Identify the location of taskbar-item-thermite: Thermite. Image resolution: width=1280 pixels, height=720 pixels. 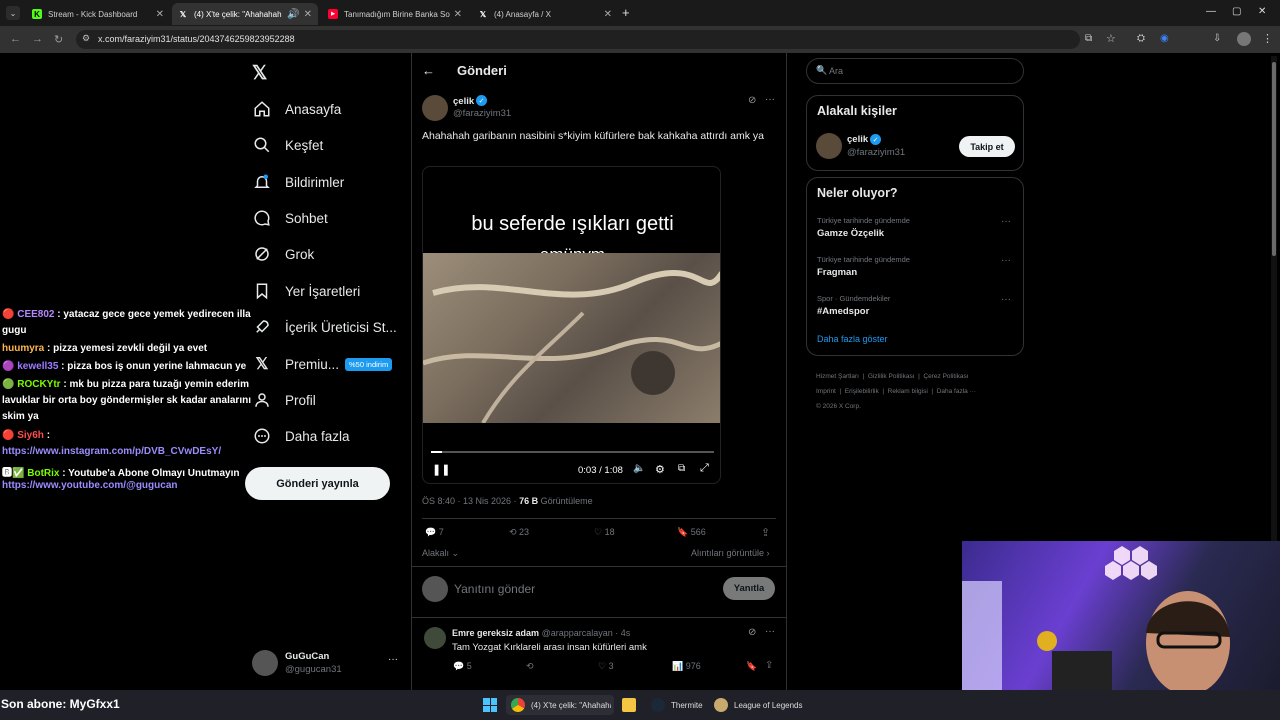
(677, 705).